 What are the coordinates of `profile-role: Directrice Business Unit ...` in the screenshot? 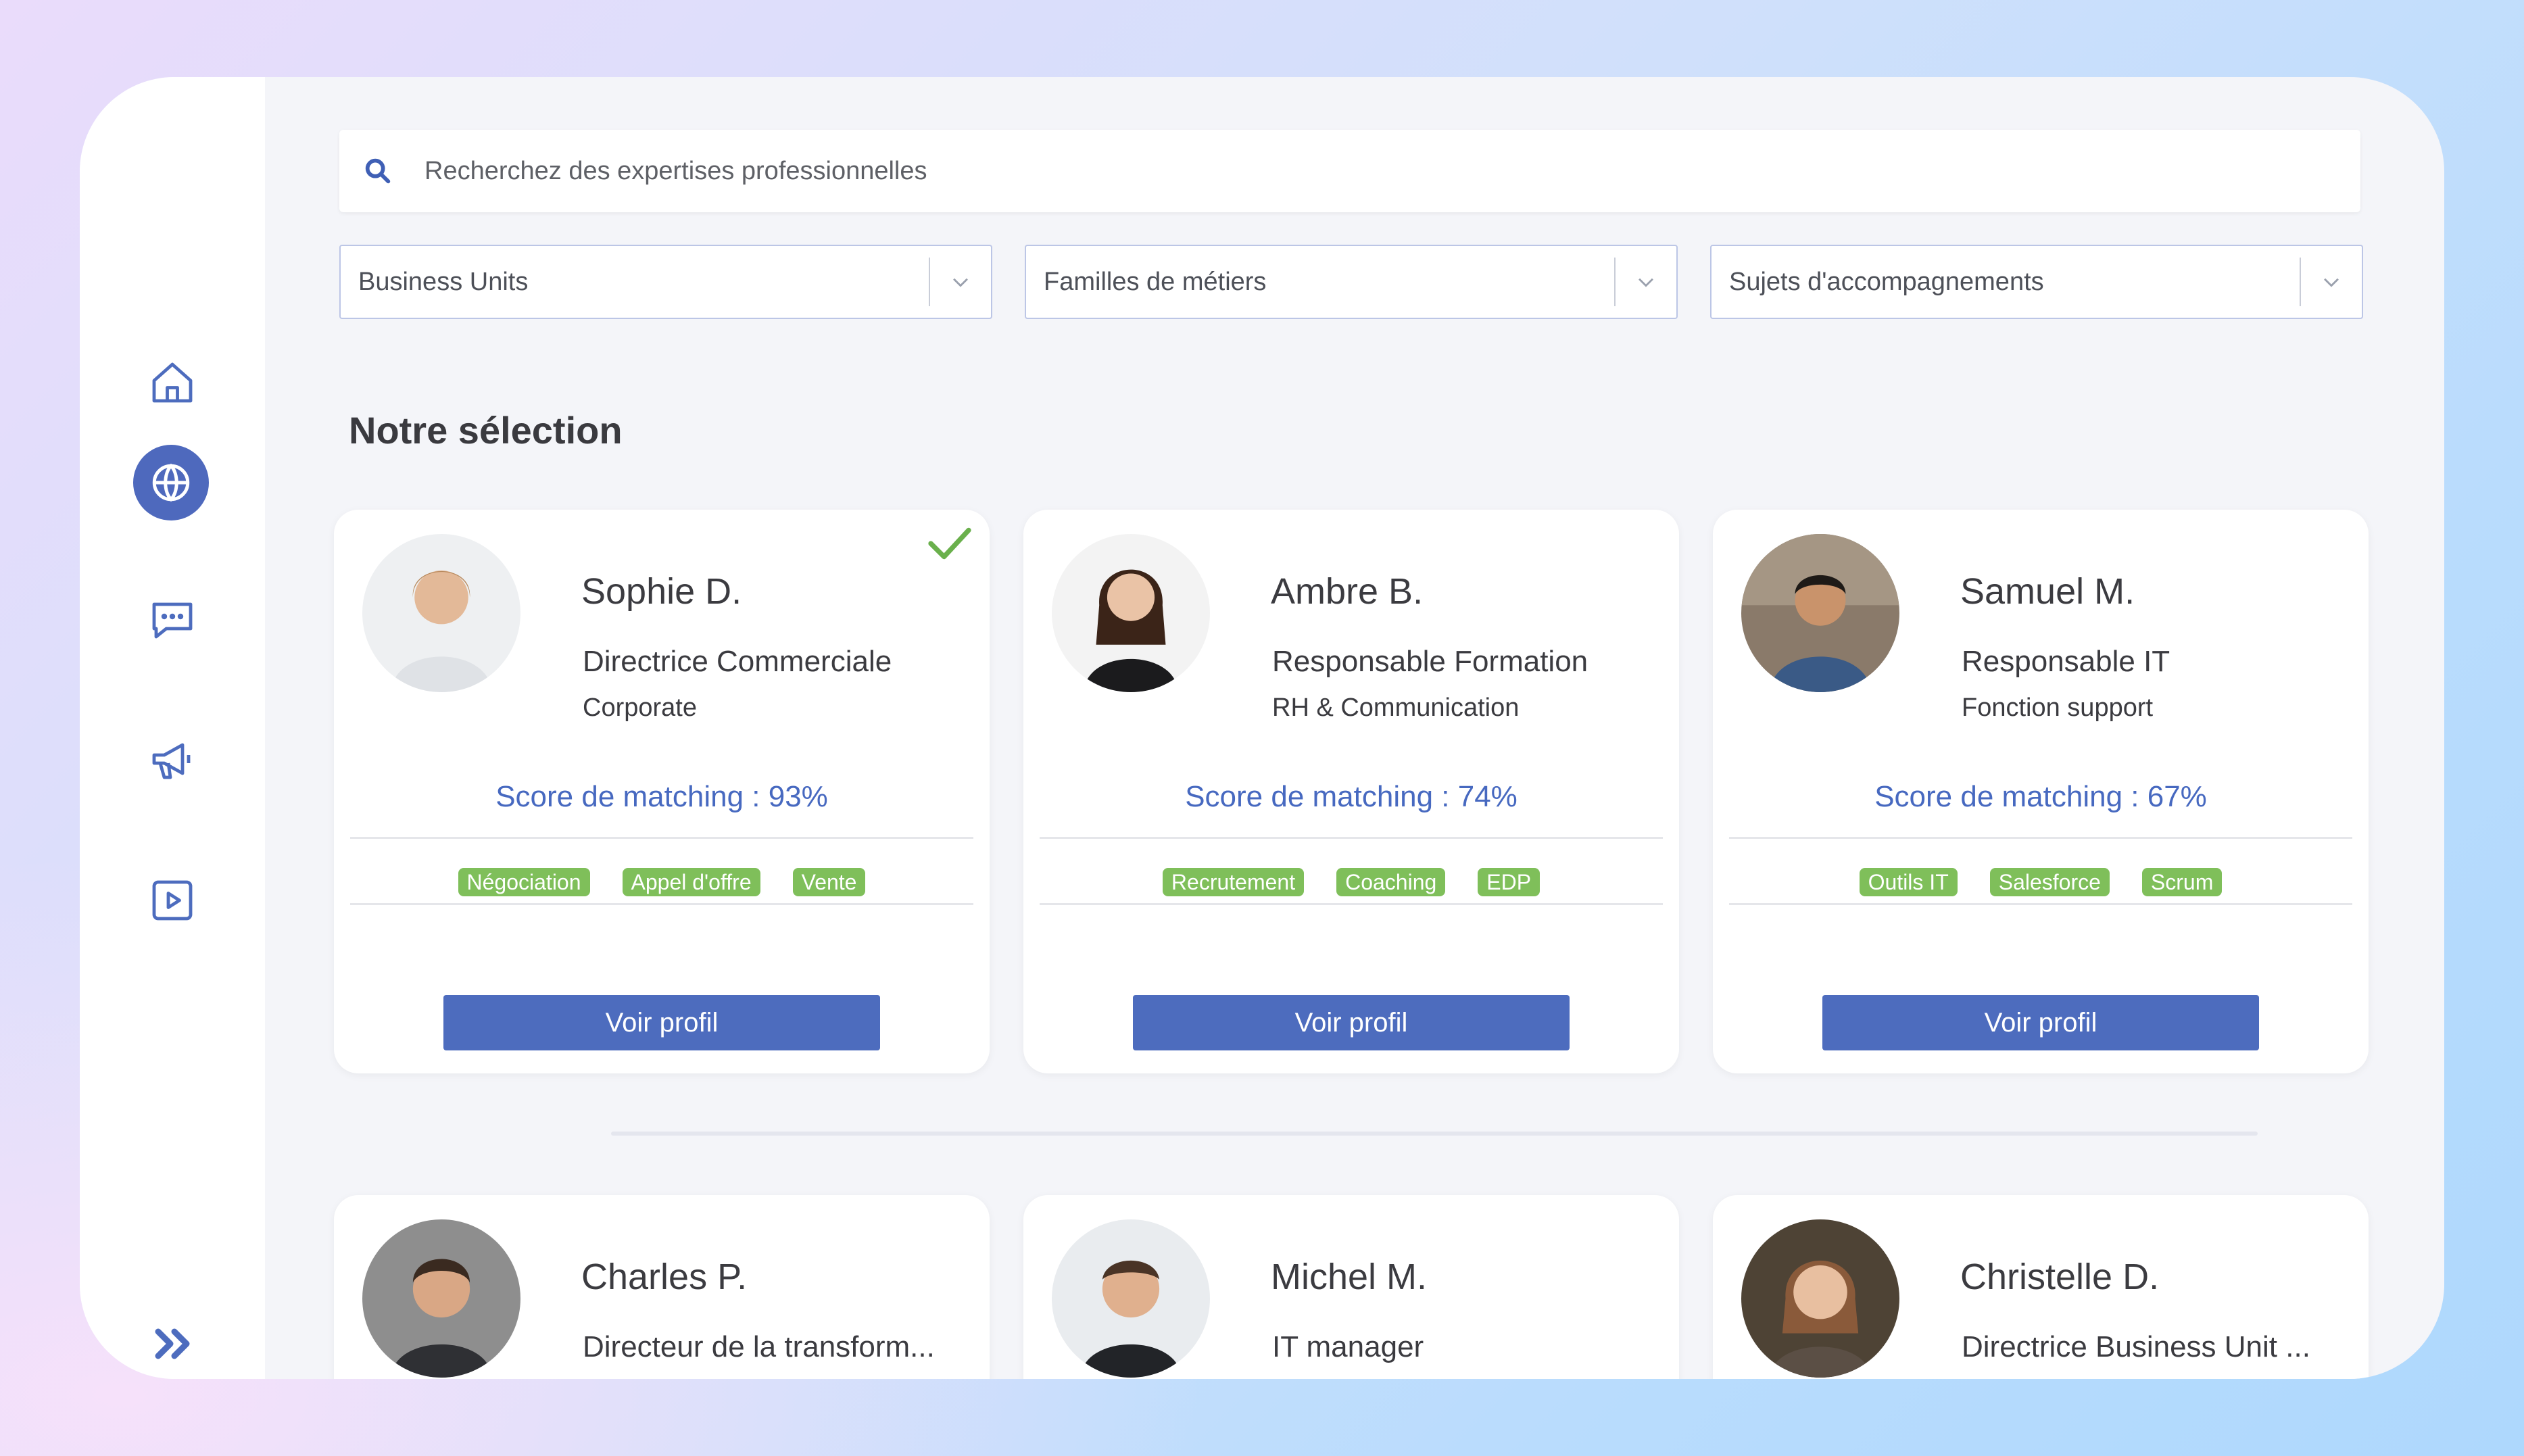 It's located at (2136, 1346).